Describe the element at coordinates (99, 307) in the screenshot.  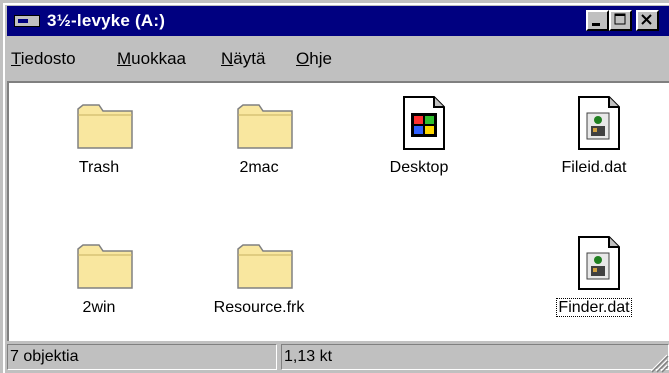
I see `file-label: 2win` at that location.